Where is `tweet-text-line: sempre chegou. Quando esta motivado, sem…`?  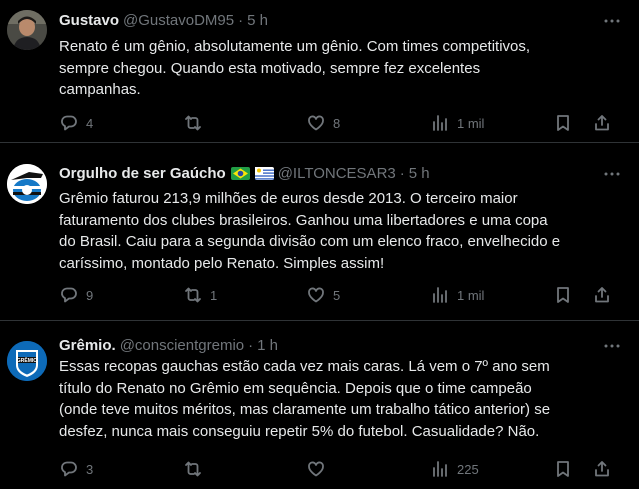 tweet-text-line: sempre chegou. Quando esta motivado, sem… is located at coordinates (270, 68).